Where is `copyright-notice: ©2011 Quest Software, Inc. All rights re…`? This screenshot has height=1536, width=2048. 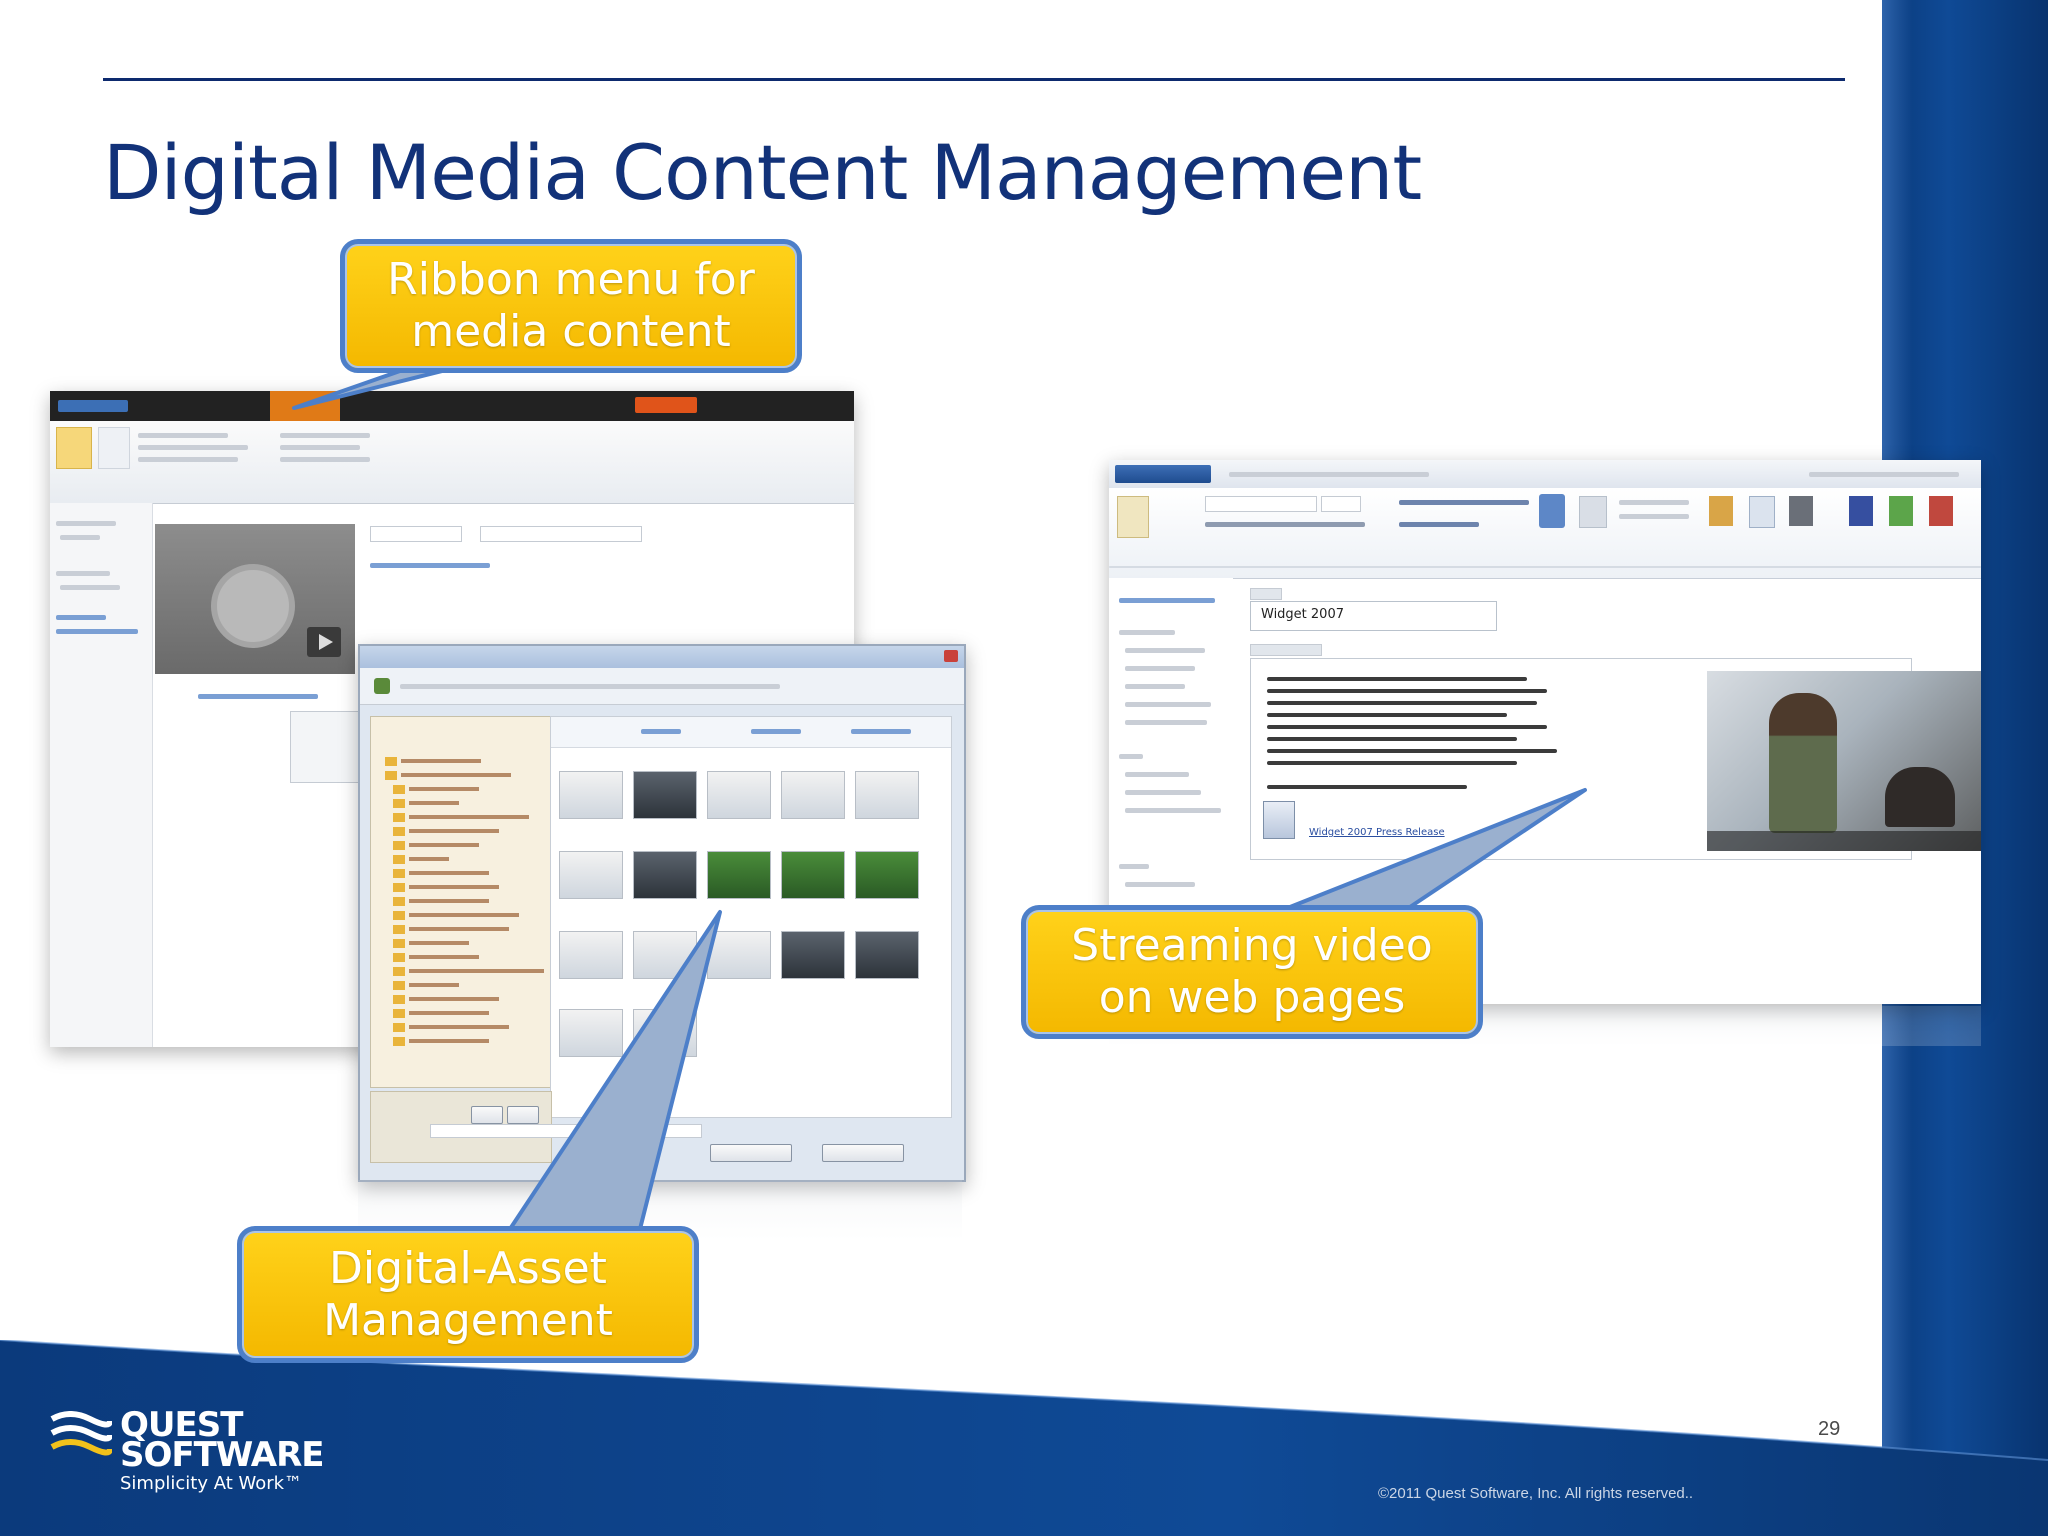
copyright-notice: ©2011 Quest Software, Inc. All rights re… is located at coordinates (1536, 1493).